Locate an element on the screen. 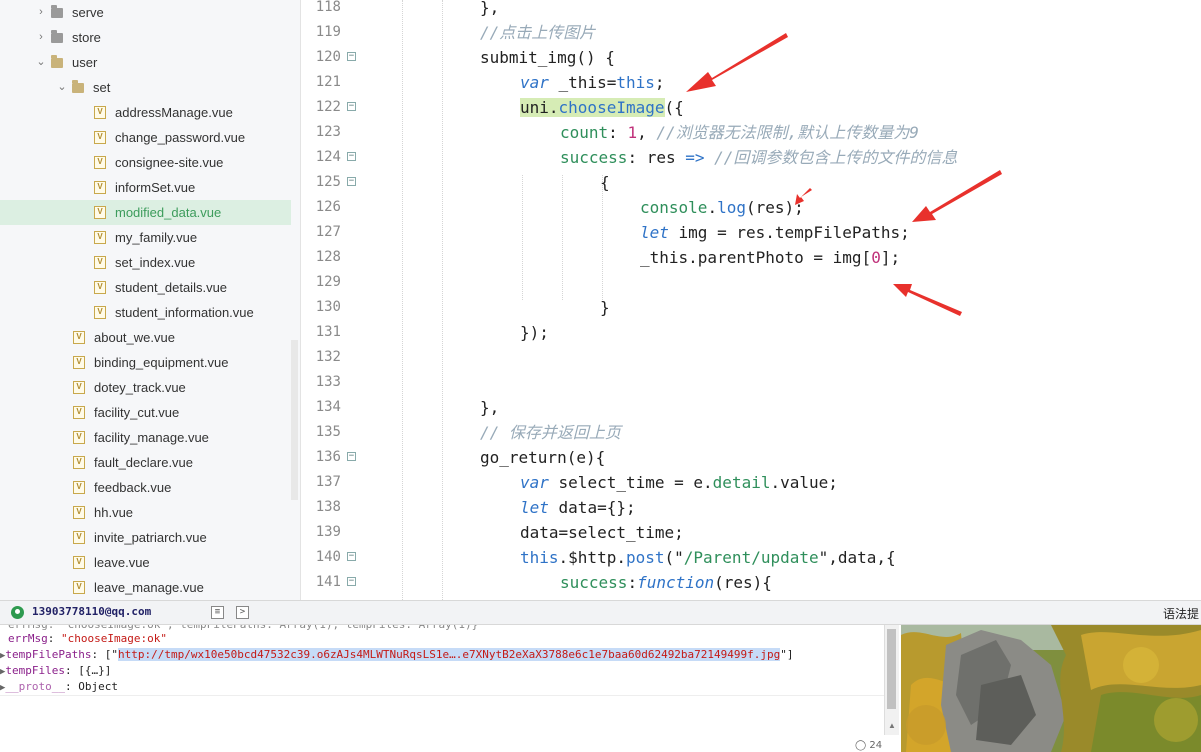  tree-file: Vfacility_cut.vue is located at coordinates (145, 412).